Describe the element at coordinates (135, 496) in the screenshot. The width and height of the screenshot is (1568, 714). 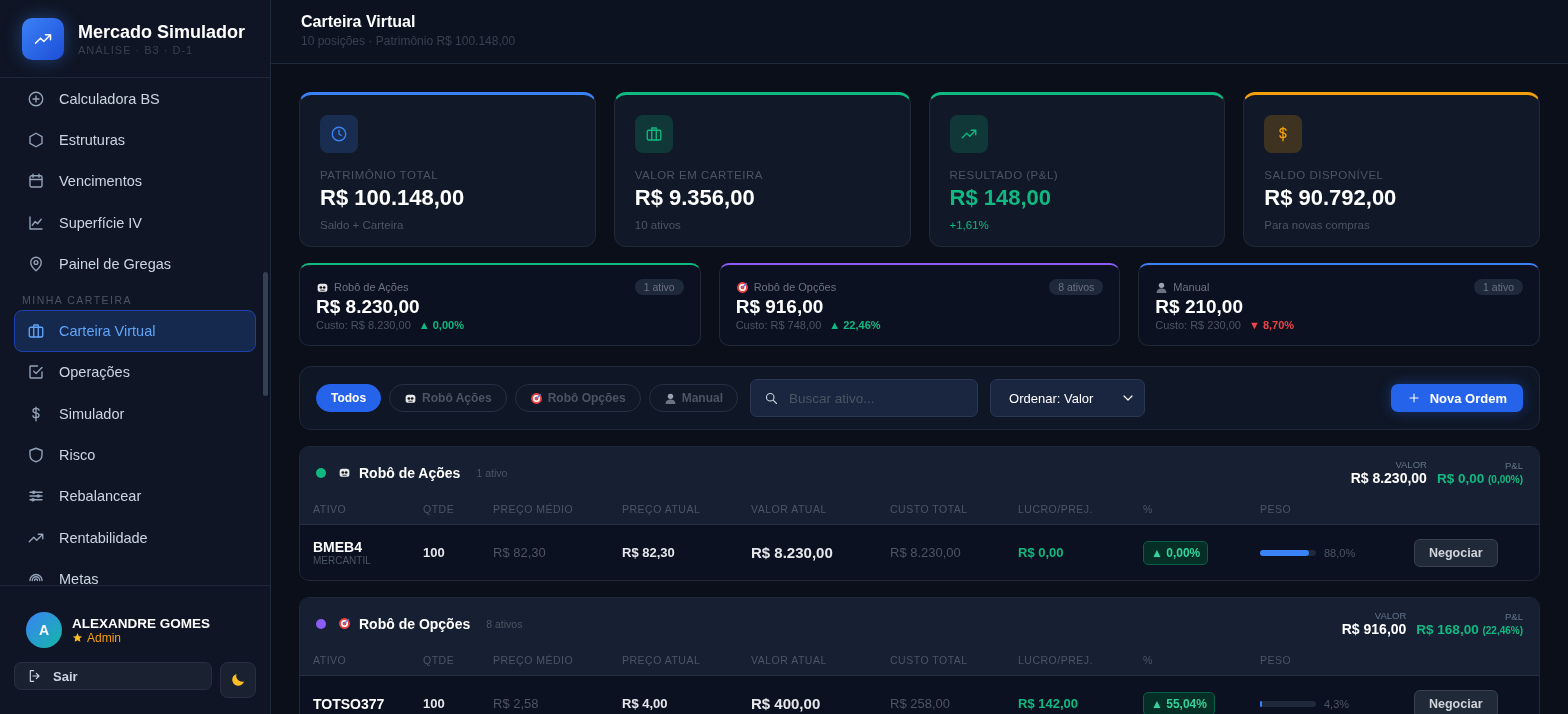
I see `sidebar-item: Rebalancear` at that location.